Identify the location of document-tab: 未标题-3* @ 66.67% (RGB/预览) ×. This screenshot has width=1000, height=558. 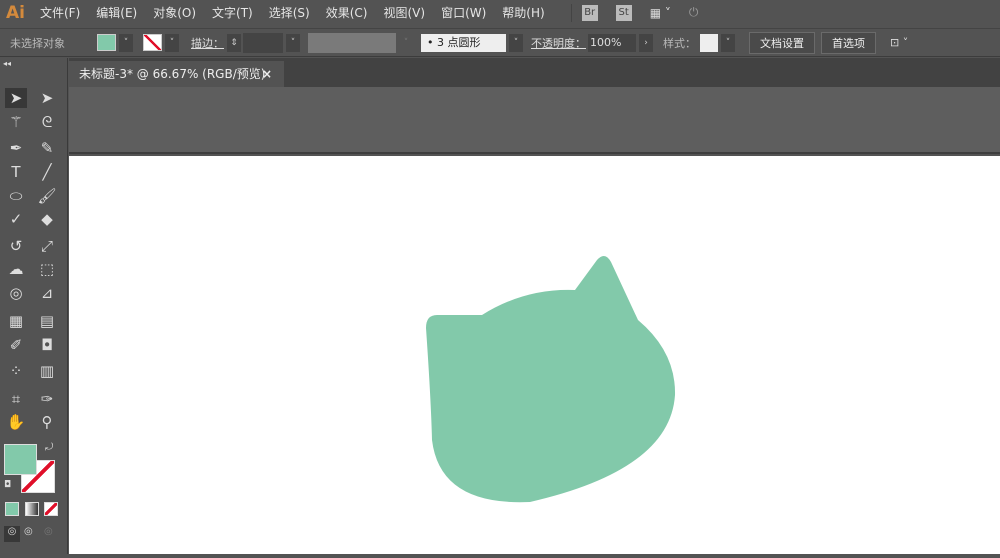
(176, 74).